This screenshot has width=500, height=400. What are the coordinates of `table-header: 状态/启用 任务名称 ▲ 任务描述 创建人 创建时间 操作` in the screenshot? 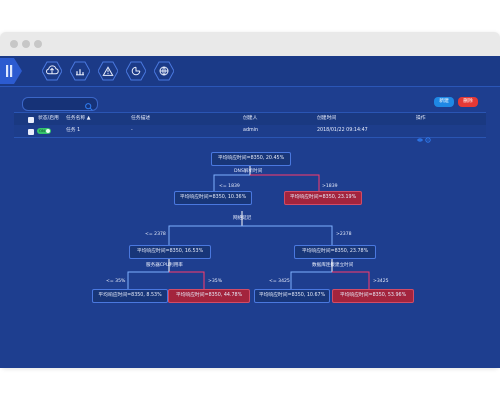 It's located at (250, 119).